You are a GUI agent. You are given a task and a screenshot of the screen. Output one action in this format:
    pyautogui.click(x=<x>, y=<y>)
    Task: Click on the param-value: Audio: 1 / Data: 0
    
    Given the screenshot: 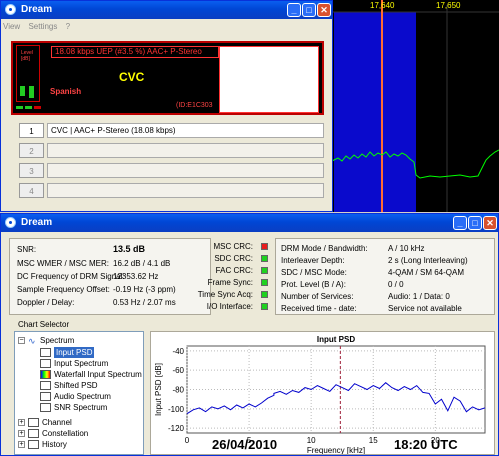 What is the action you would take?
    pyautogui.click(x=419, y=296)
    